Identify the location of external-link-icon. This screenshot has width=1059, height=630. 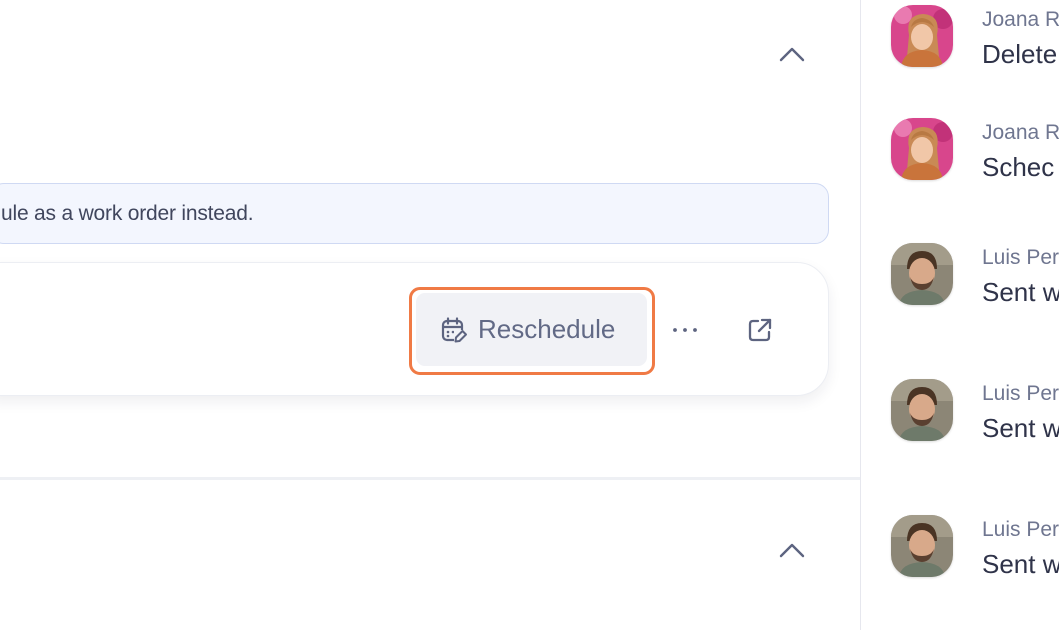
(760, 330).